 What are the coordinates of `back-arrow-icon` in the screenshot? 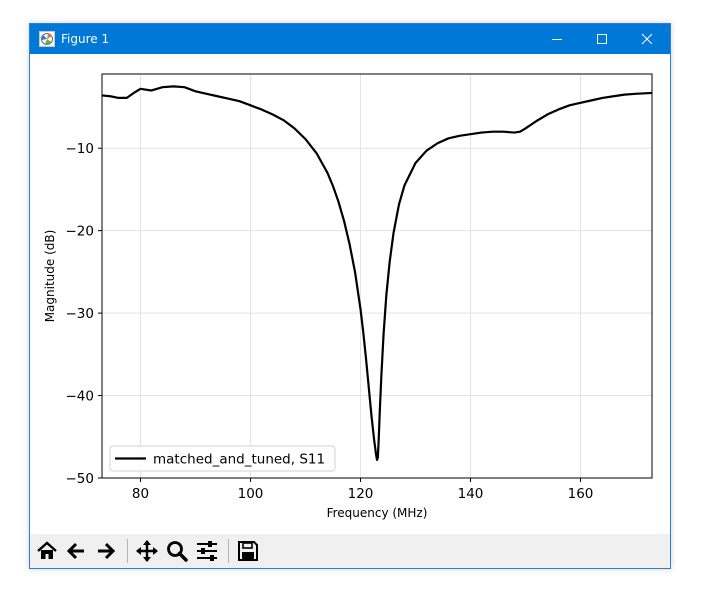 It's located at (75, 551).